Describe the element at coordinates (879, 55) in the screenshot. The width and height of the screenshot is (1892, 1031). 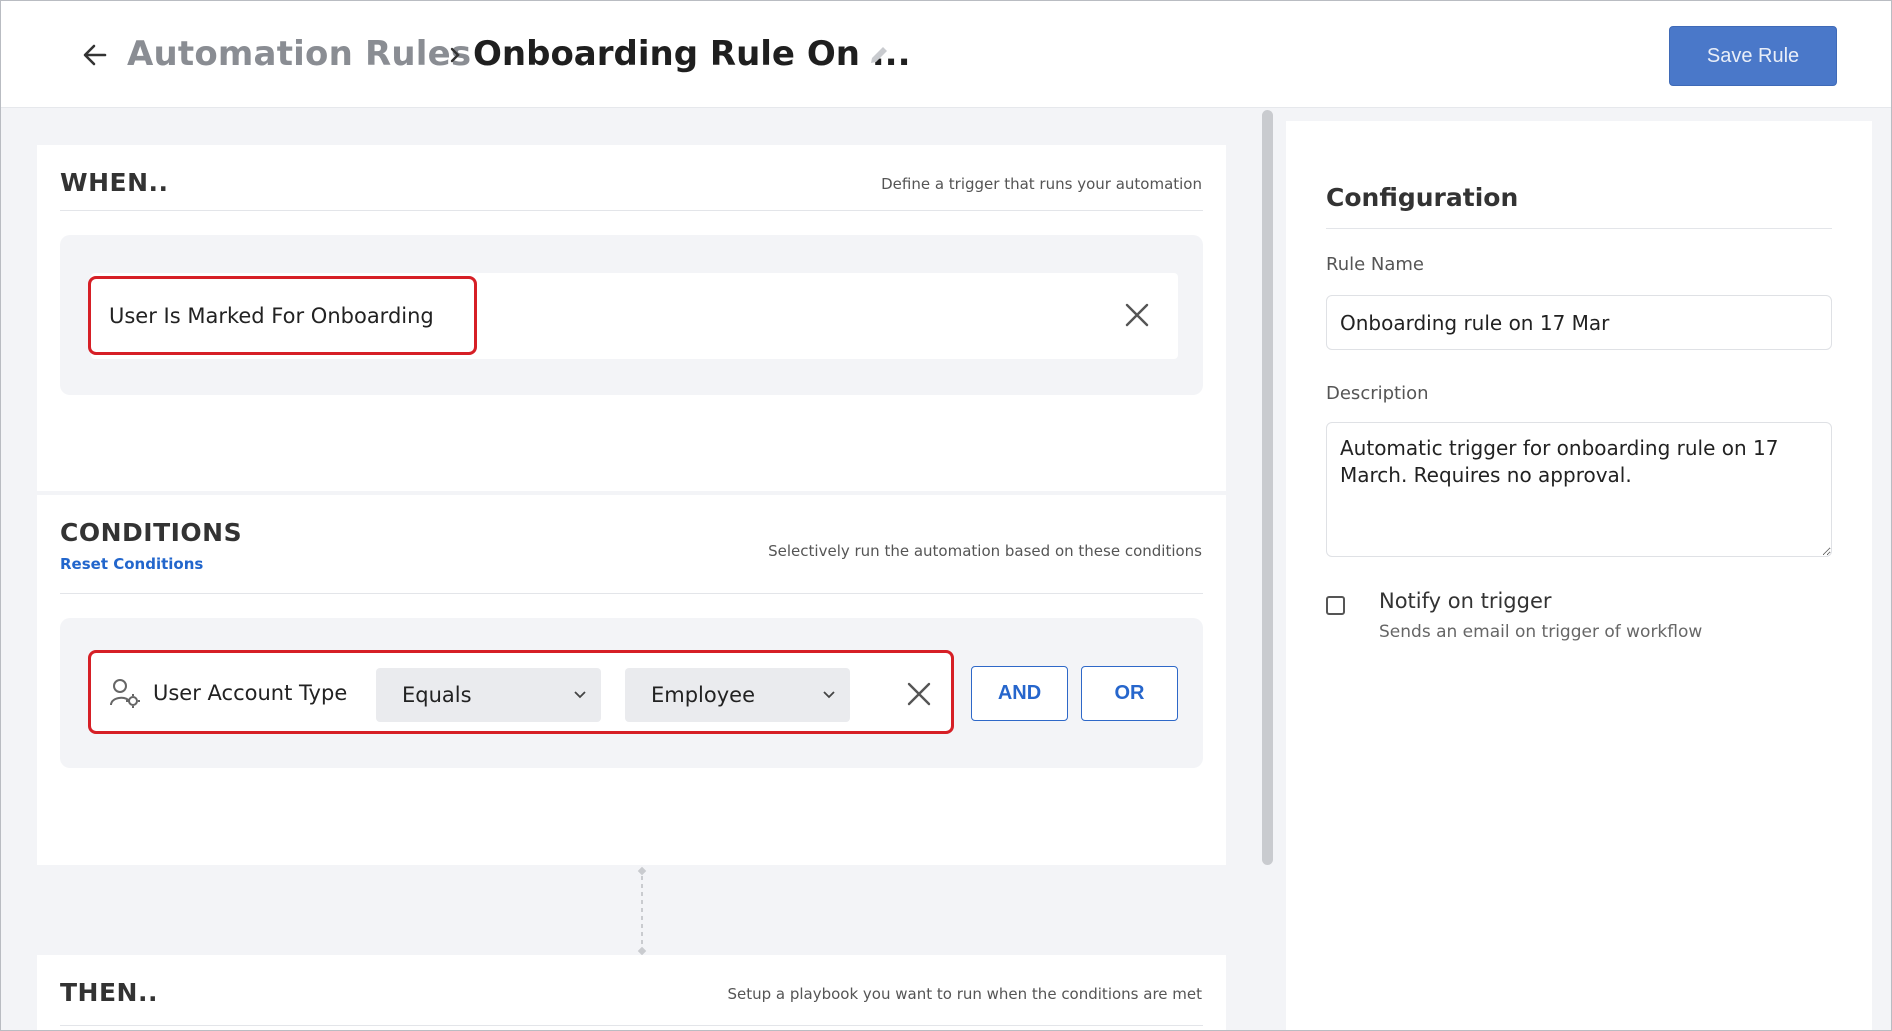
I see `pencil-icon` at that location.